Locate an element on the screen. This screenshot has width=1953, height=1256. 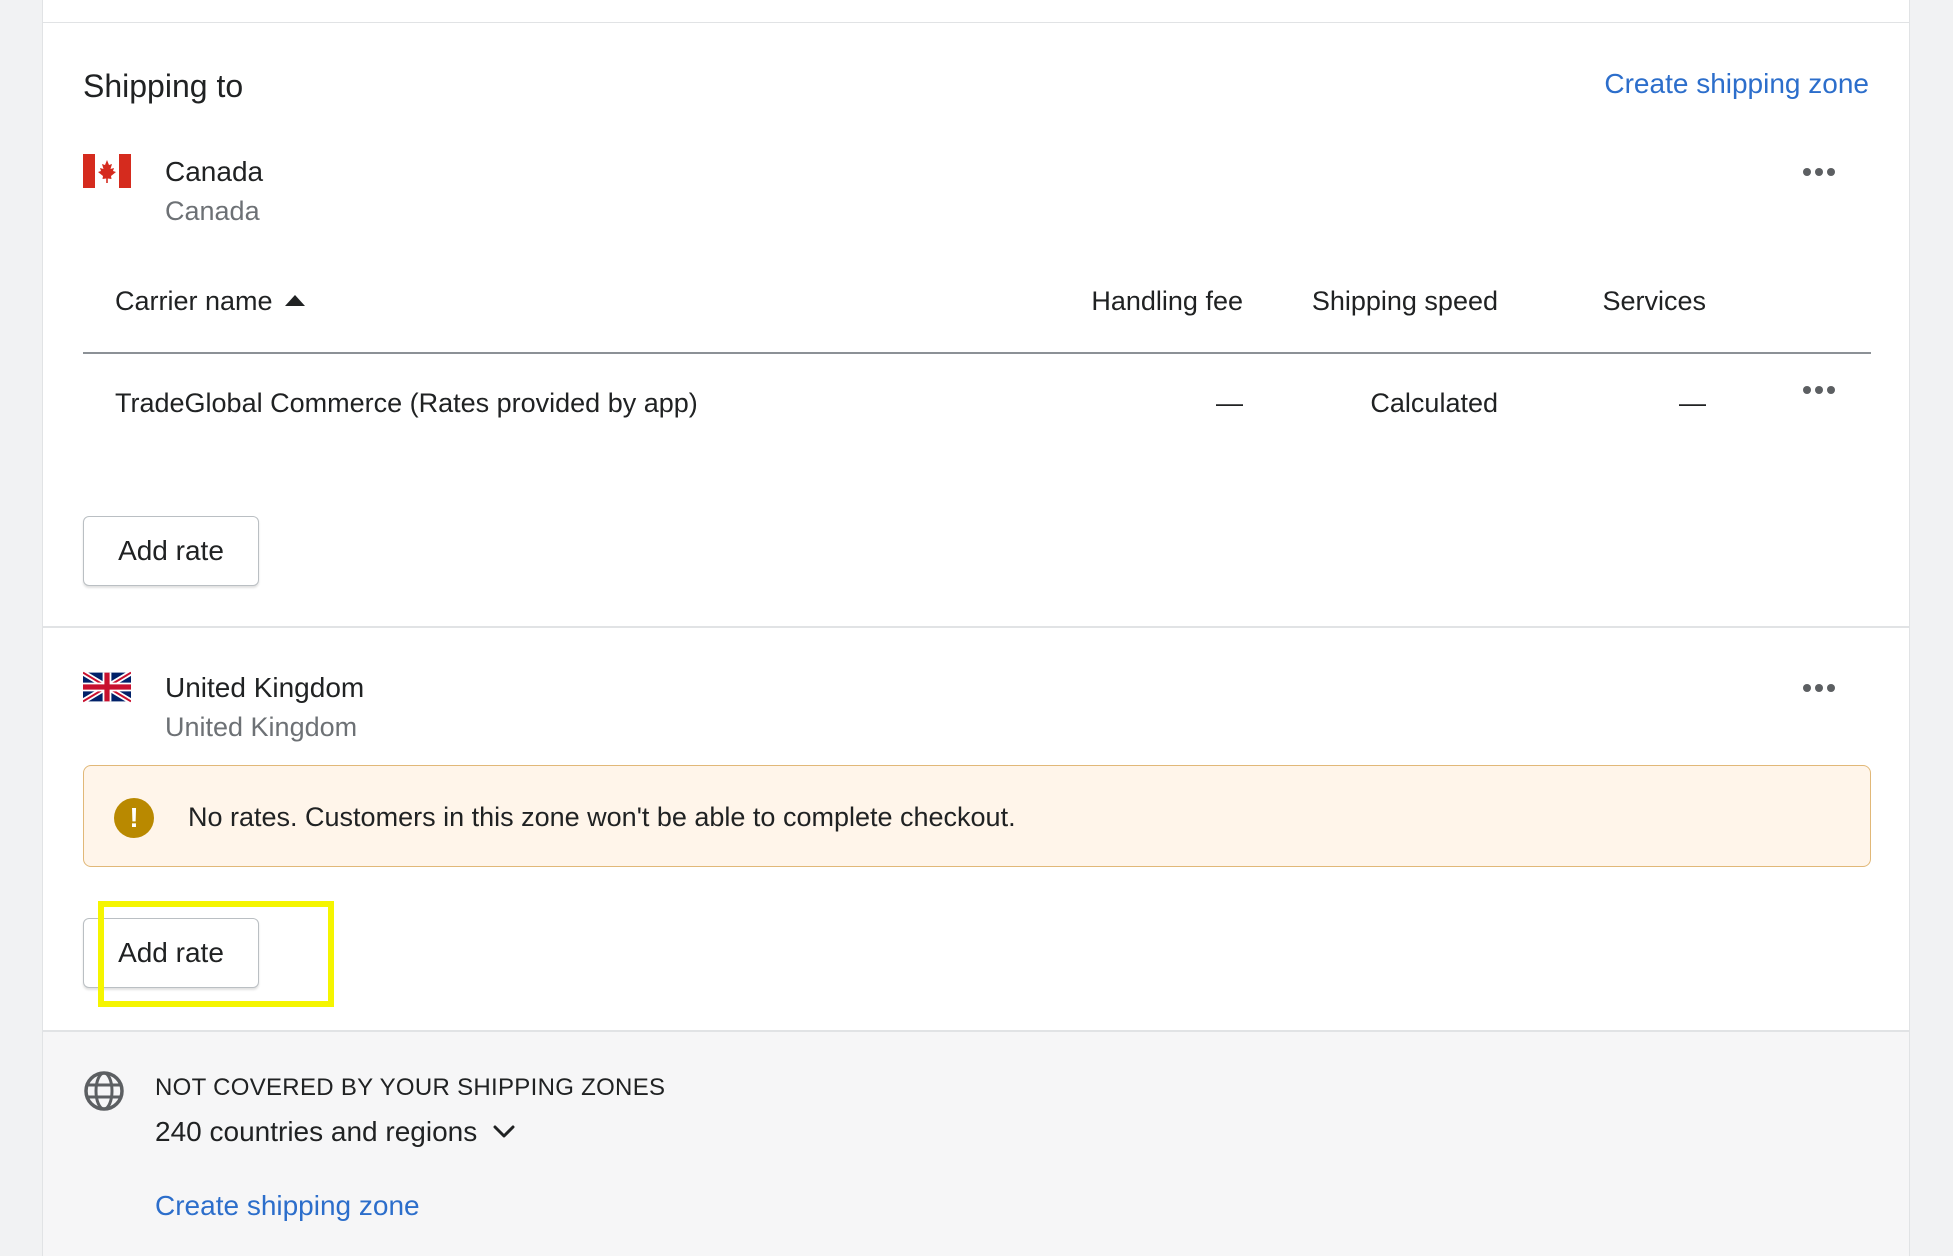
globe-icon is located at coordinates (104, 1091).